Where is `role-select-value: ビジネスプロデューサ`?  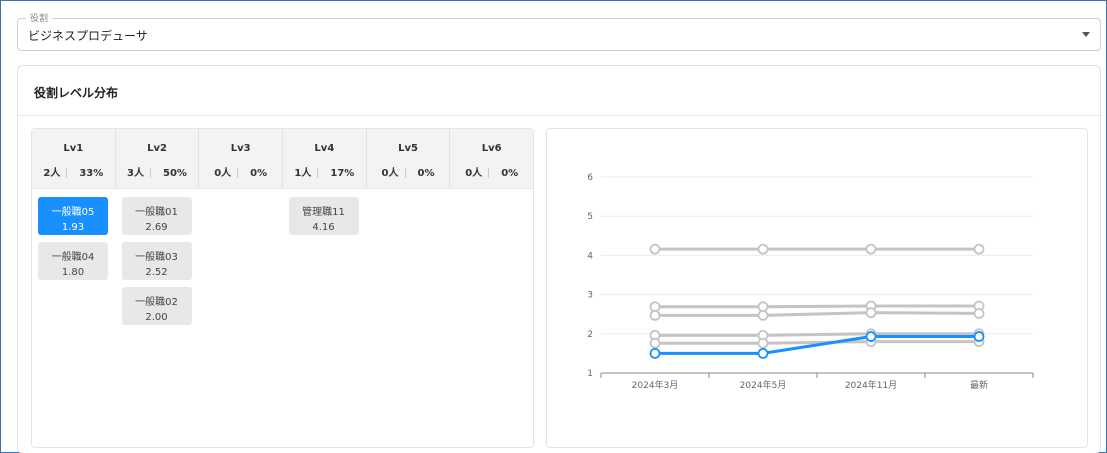 role-select-value: ビジネスプロデューサ is located at coordinates (88, 36).